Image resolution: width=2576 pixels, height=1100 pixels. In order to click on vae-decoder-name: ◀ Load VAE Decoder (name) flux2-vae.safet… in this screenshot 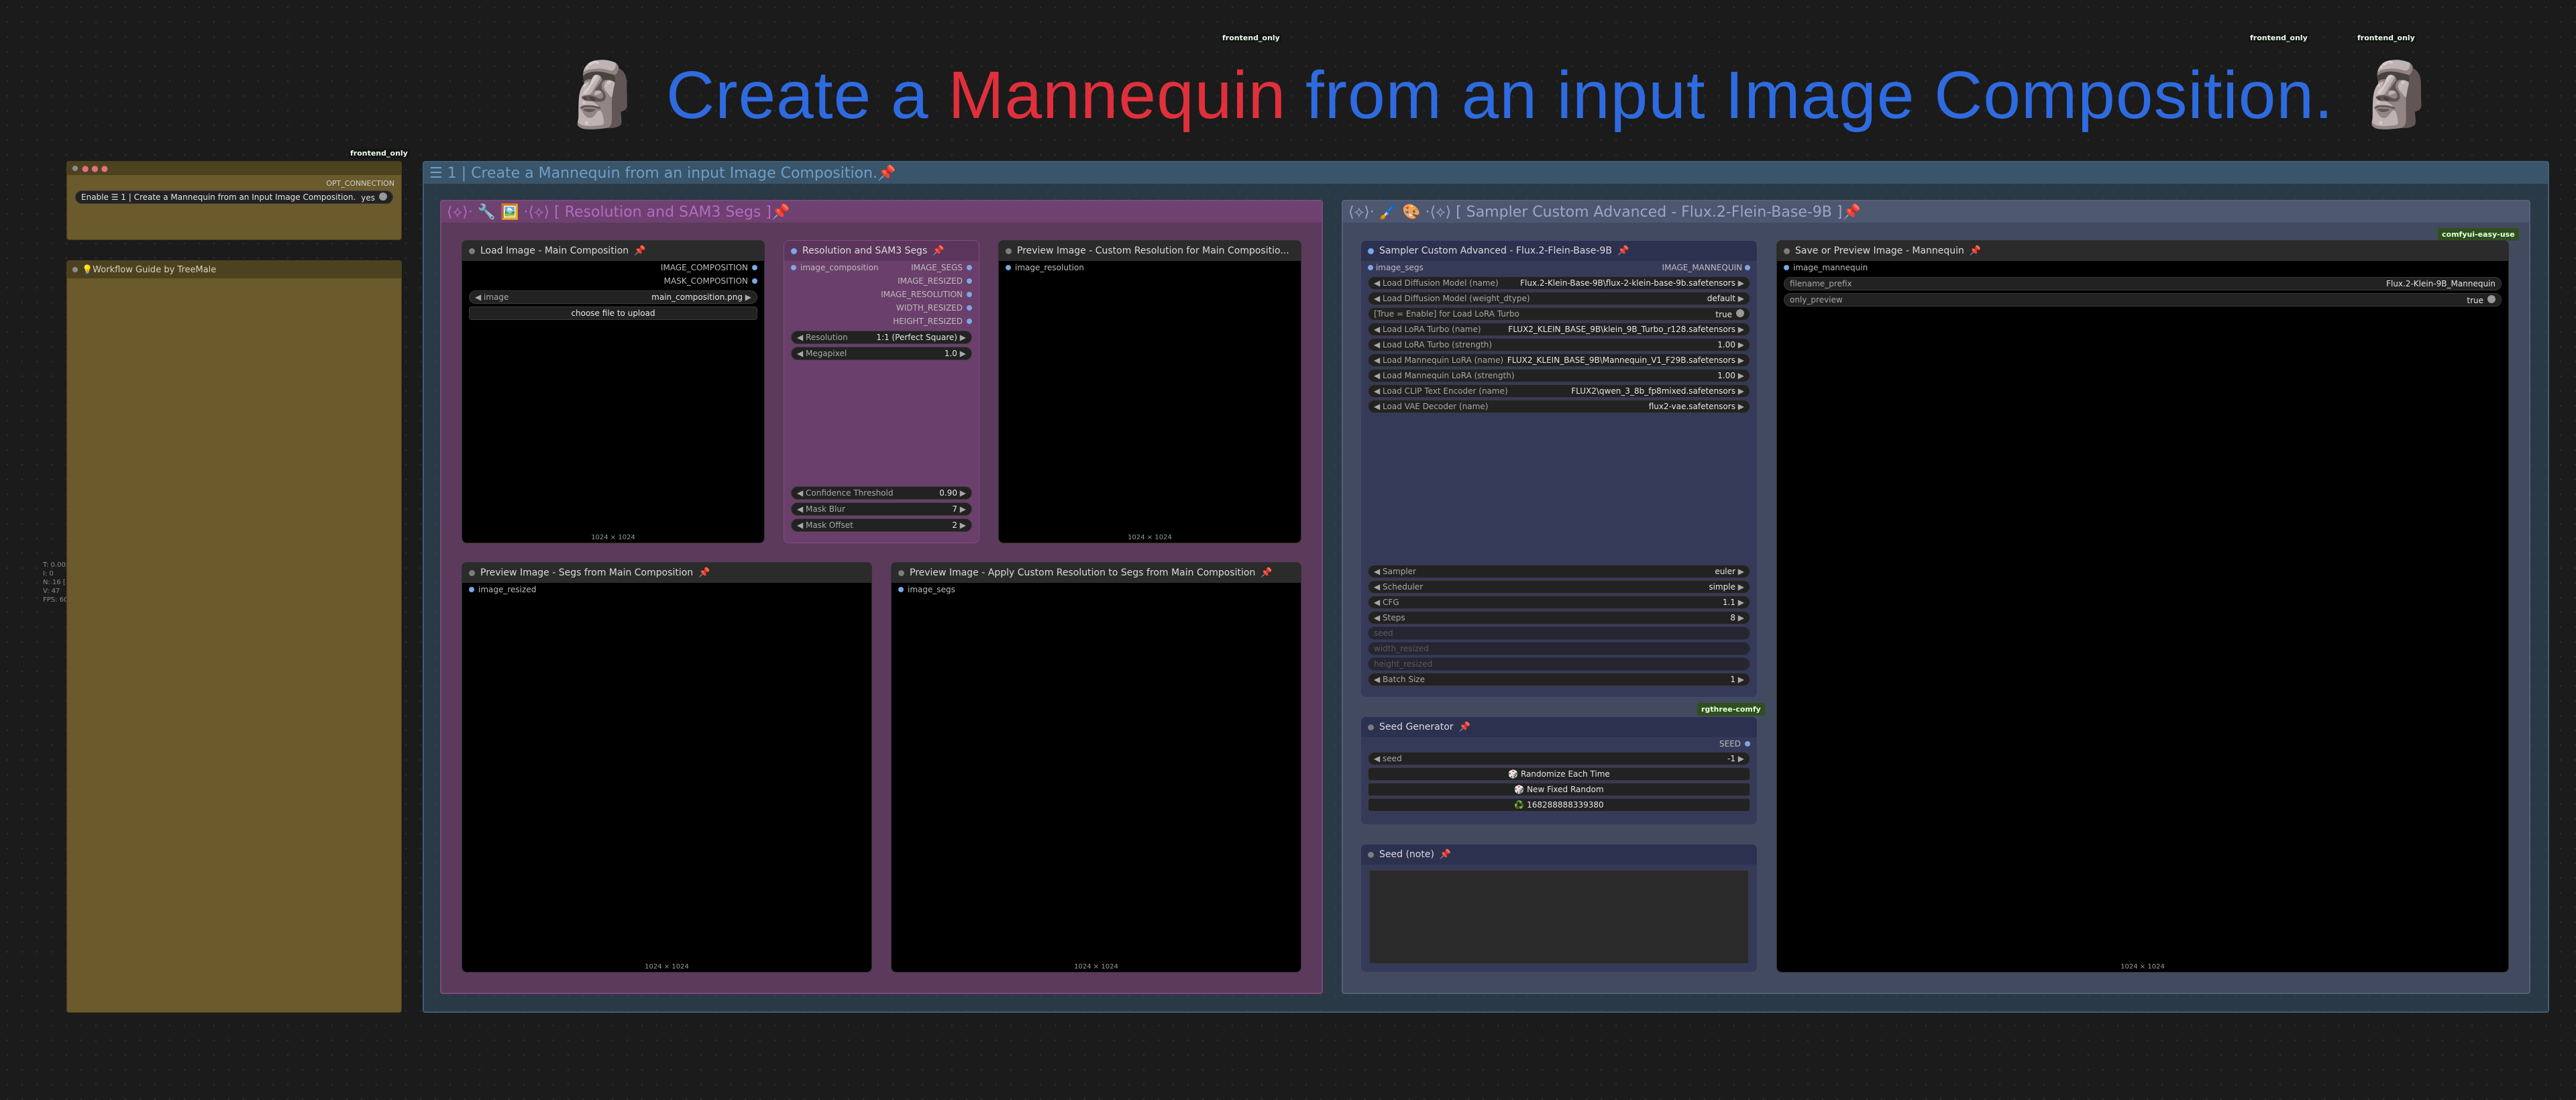, I will do `click(1559, 407)`.